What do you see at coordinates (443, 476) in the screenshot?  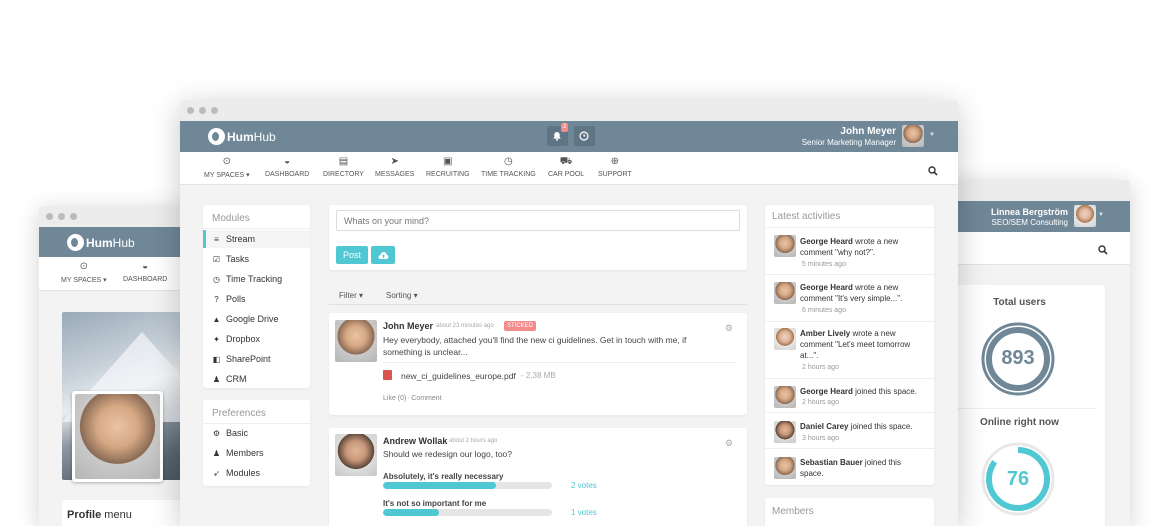 I see `poll-answer-label: Absolutely, it's really necessary` at bounding box center [443, 476].